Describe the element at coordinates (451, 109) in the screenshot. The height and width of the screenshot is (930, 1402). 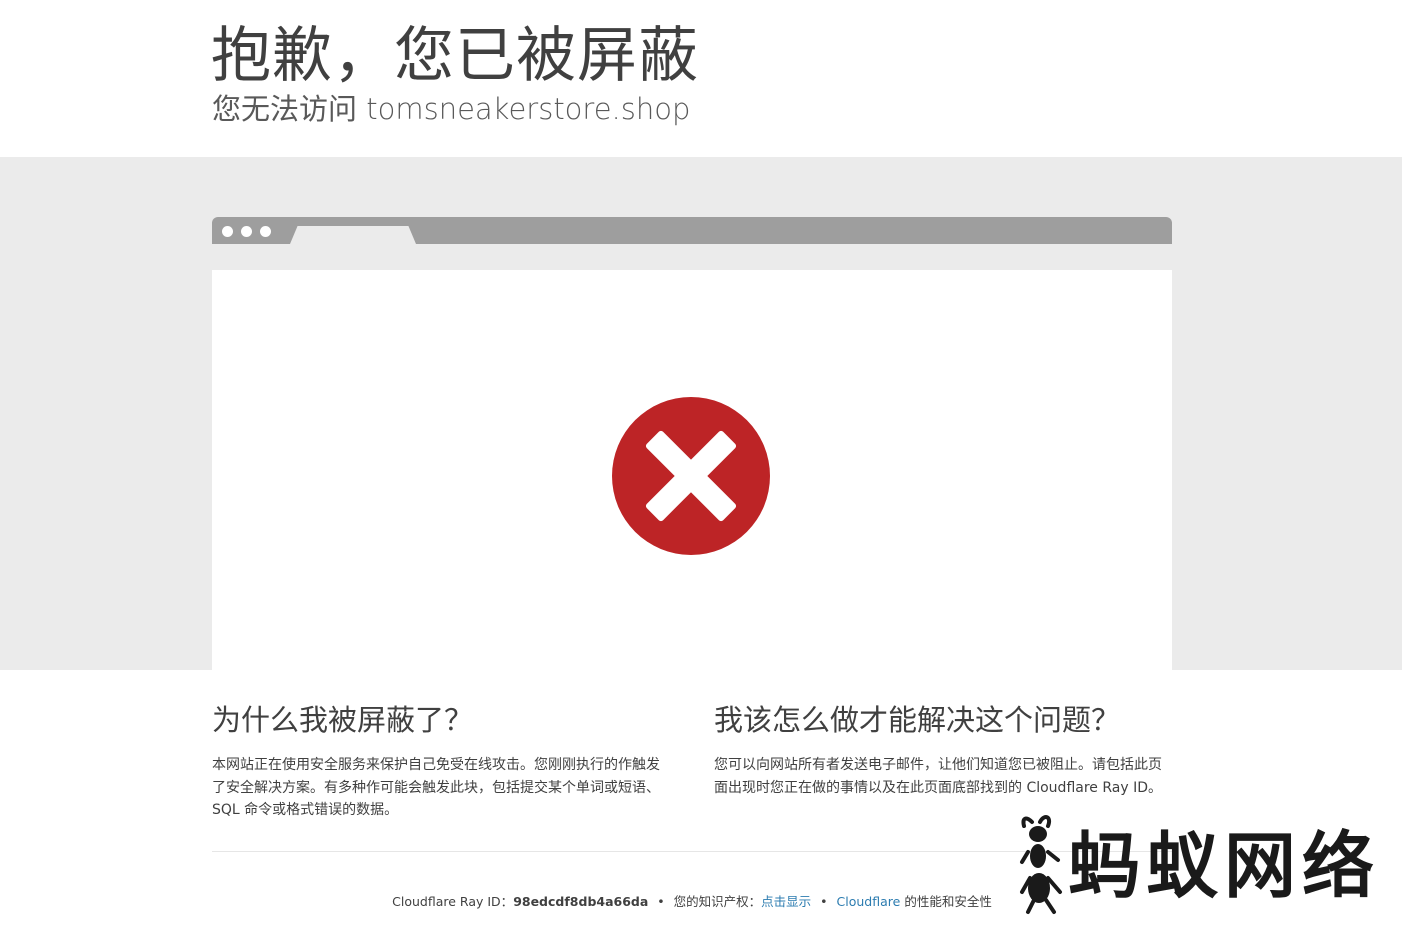
I see `page-subtitle: 您无法访问 tomsneakerstore.shop` at that location.